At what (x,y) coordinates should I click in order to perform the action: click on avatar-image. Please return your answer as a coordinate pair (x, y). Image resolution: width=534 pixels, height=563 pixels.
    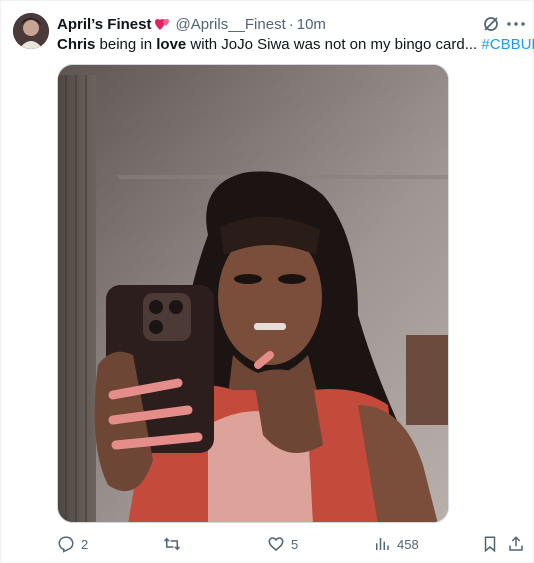
    Looking at the image, I should click on (31, 31).